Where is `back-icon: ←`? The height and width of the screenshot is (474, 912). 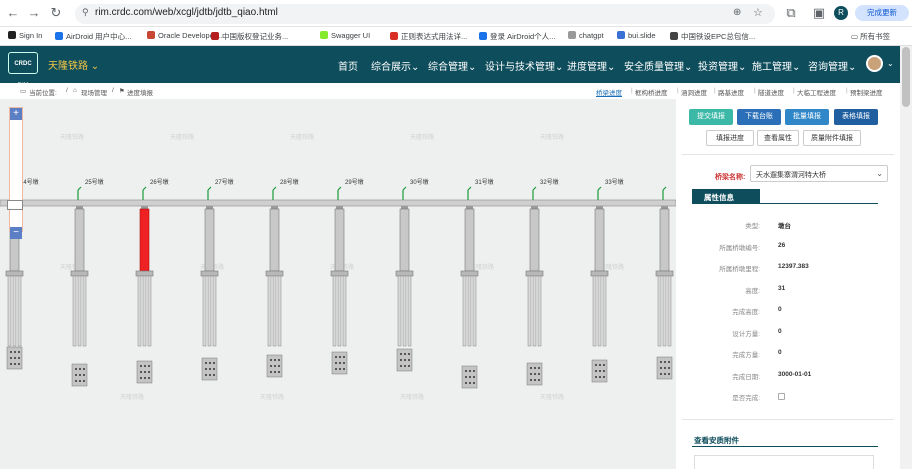 back-icon: ← is located at coordinates (13, 13).